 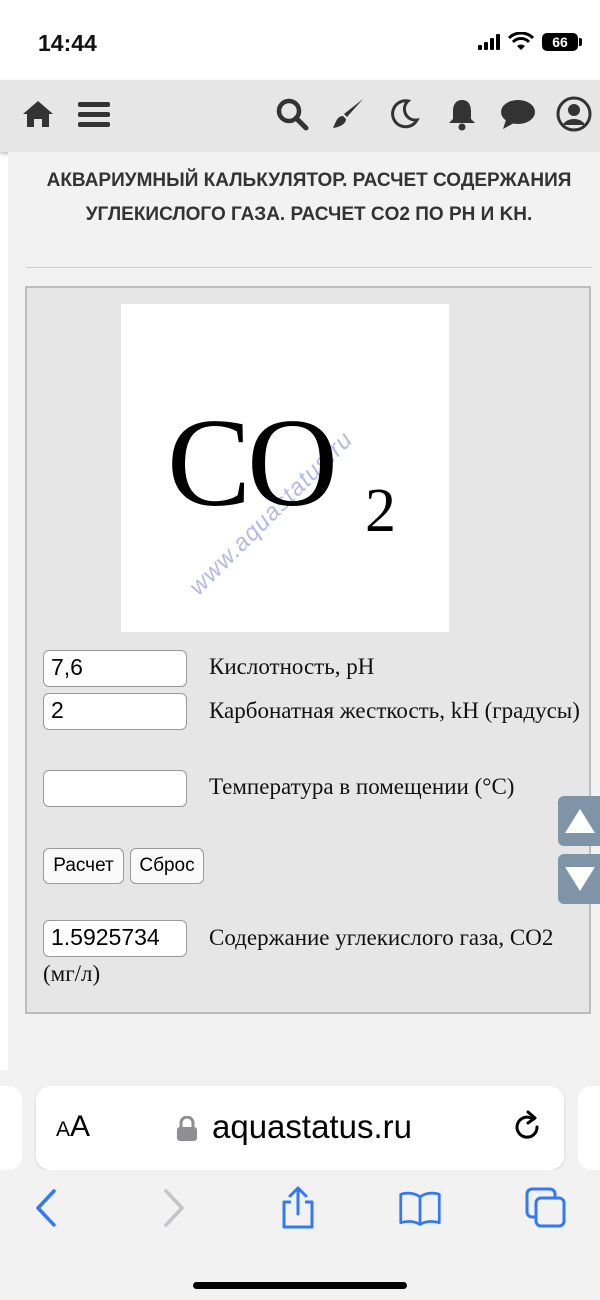 I want to click on scroll-down-button, so click(x=579, y=879).